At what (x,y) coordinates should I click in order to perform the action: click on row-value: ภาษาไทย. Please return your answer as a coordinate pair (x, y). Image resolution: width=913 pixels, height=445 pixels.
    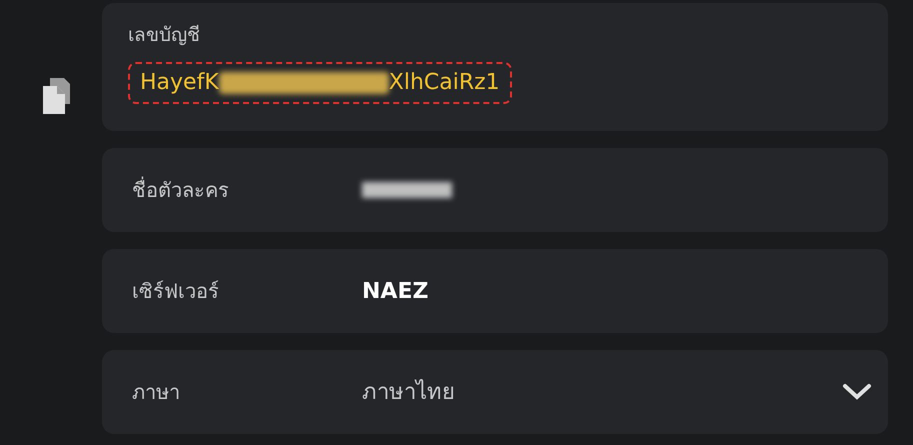
    Looking at the image, I should click on (409, 392).